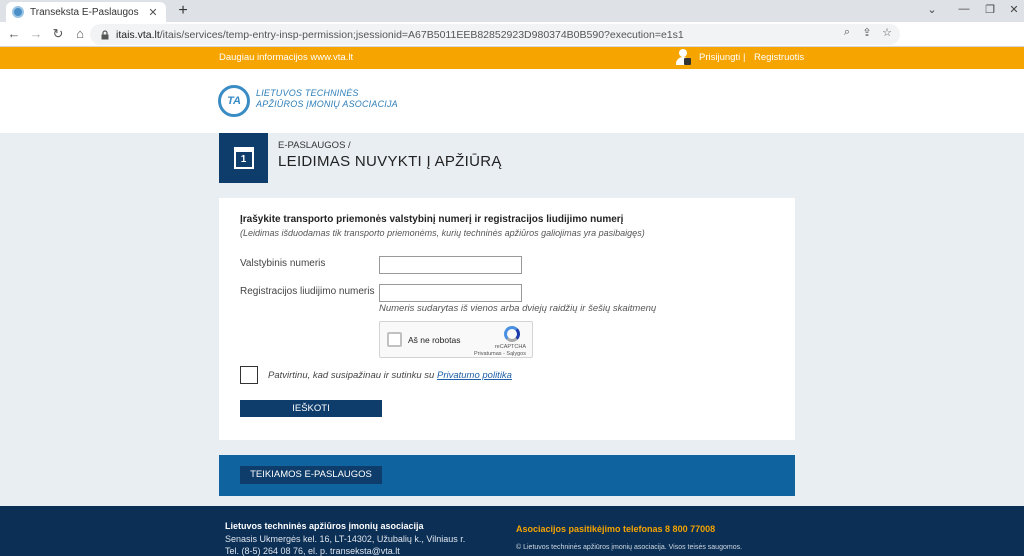 This screenshot has height=556, width=1024. What do you see at coordinates (990, 9) in the screenshot?
I see `restore-icon: ❐` at bounding box center [990, 9].